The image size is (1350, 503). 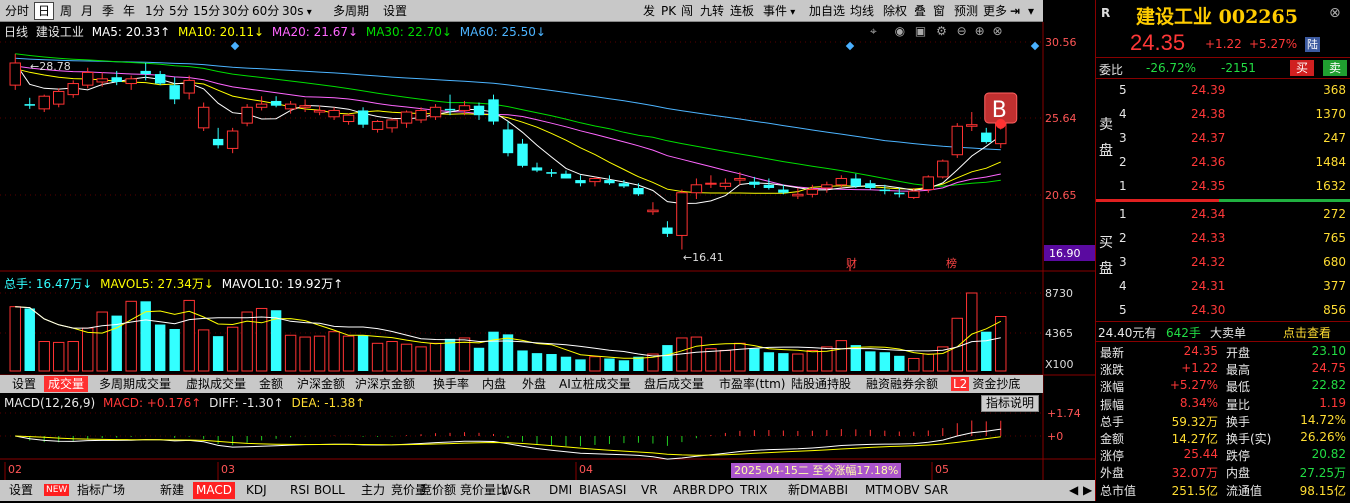 I want to click on period-1: 日, so click(x=44, y=11).